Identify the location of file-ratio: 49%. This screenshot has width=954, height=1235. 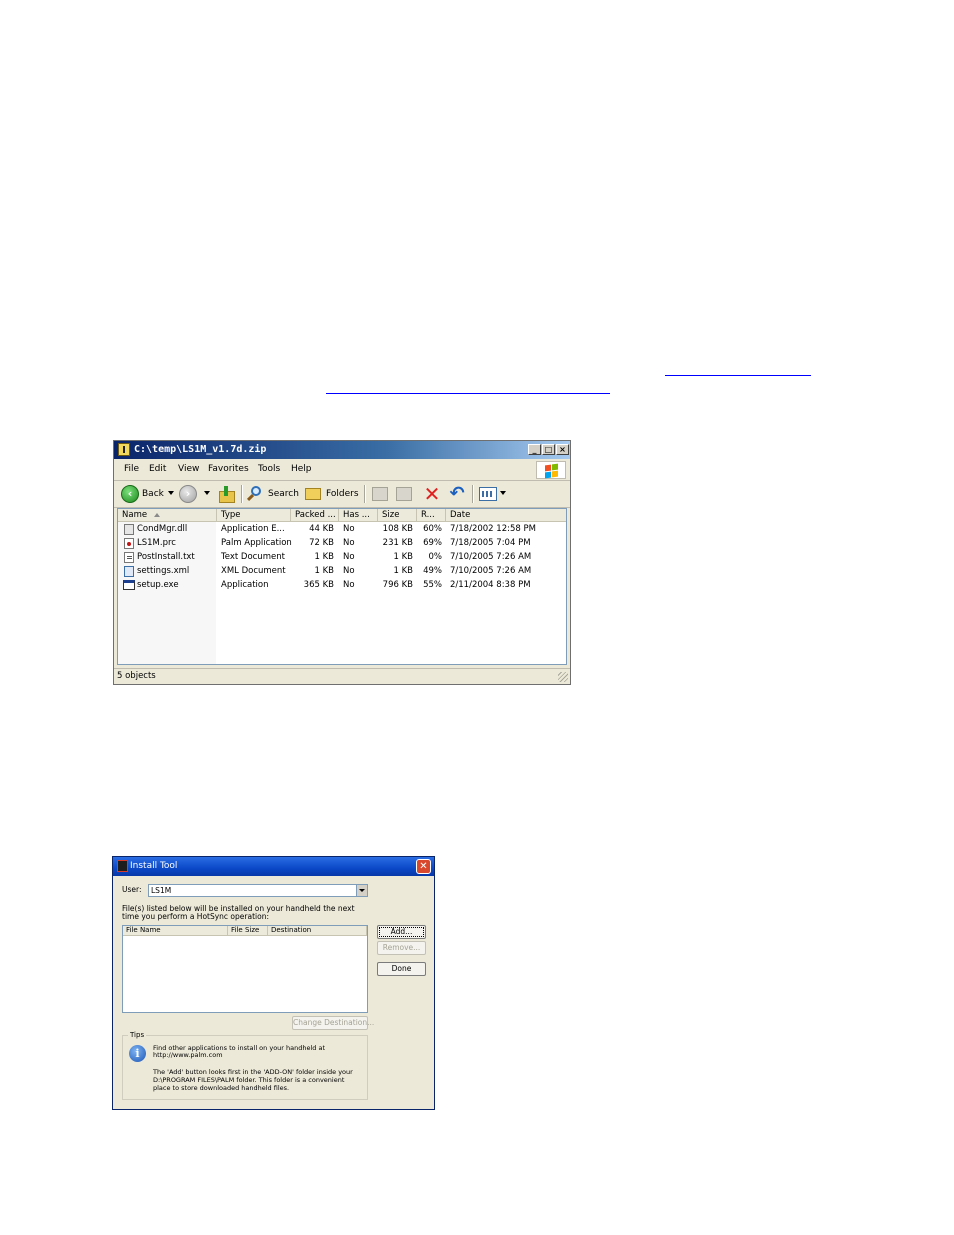
(432, 571).